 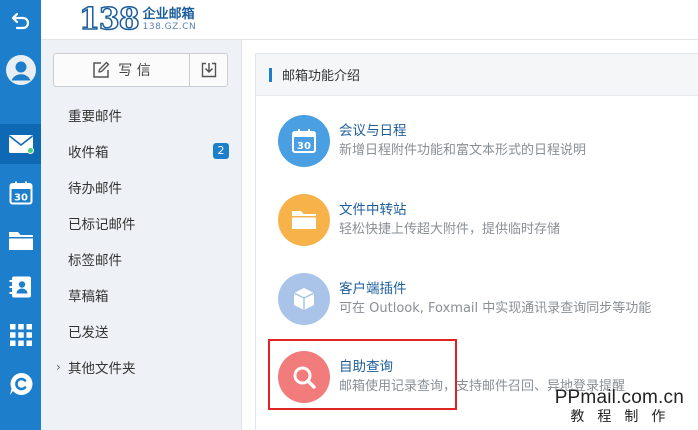 I want to click on folder-other: › 其他文件夹, so click(x=141, y=367).